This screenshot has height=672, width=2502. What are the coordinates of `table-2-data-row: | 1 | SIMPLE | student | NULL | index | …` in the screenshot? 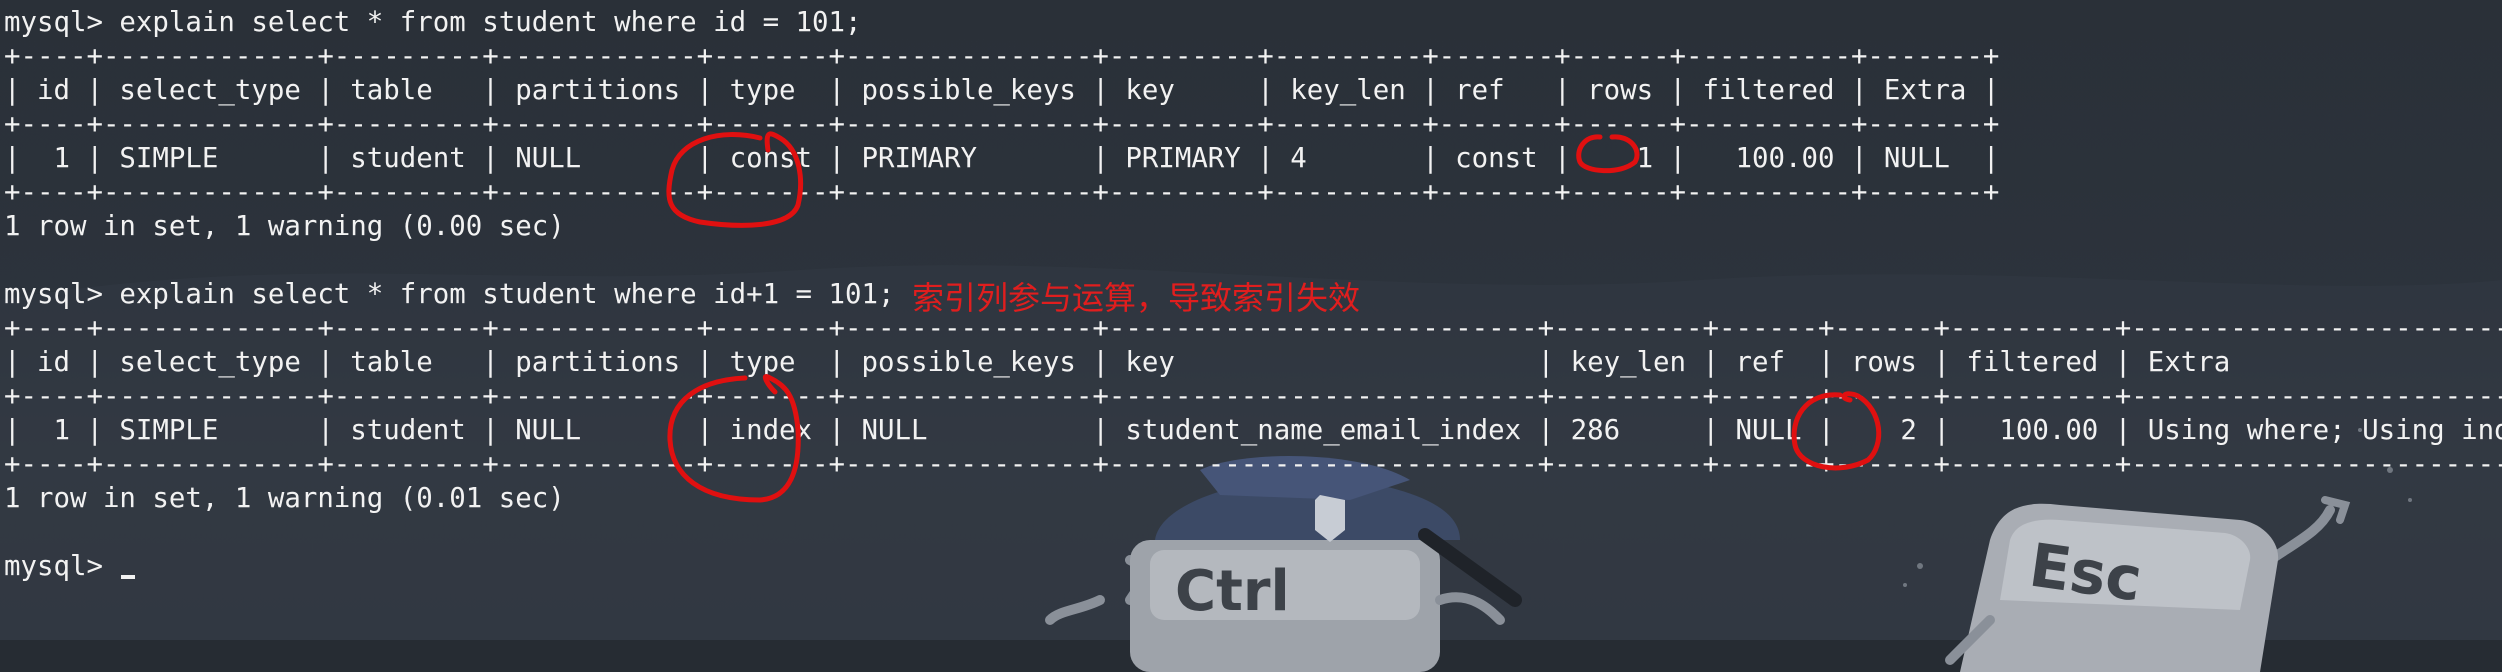 It's located at (1253, 430).